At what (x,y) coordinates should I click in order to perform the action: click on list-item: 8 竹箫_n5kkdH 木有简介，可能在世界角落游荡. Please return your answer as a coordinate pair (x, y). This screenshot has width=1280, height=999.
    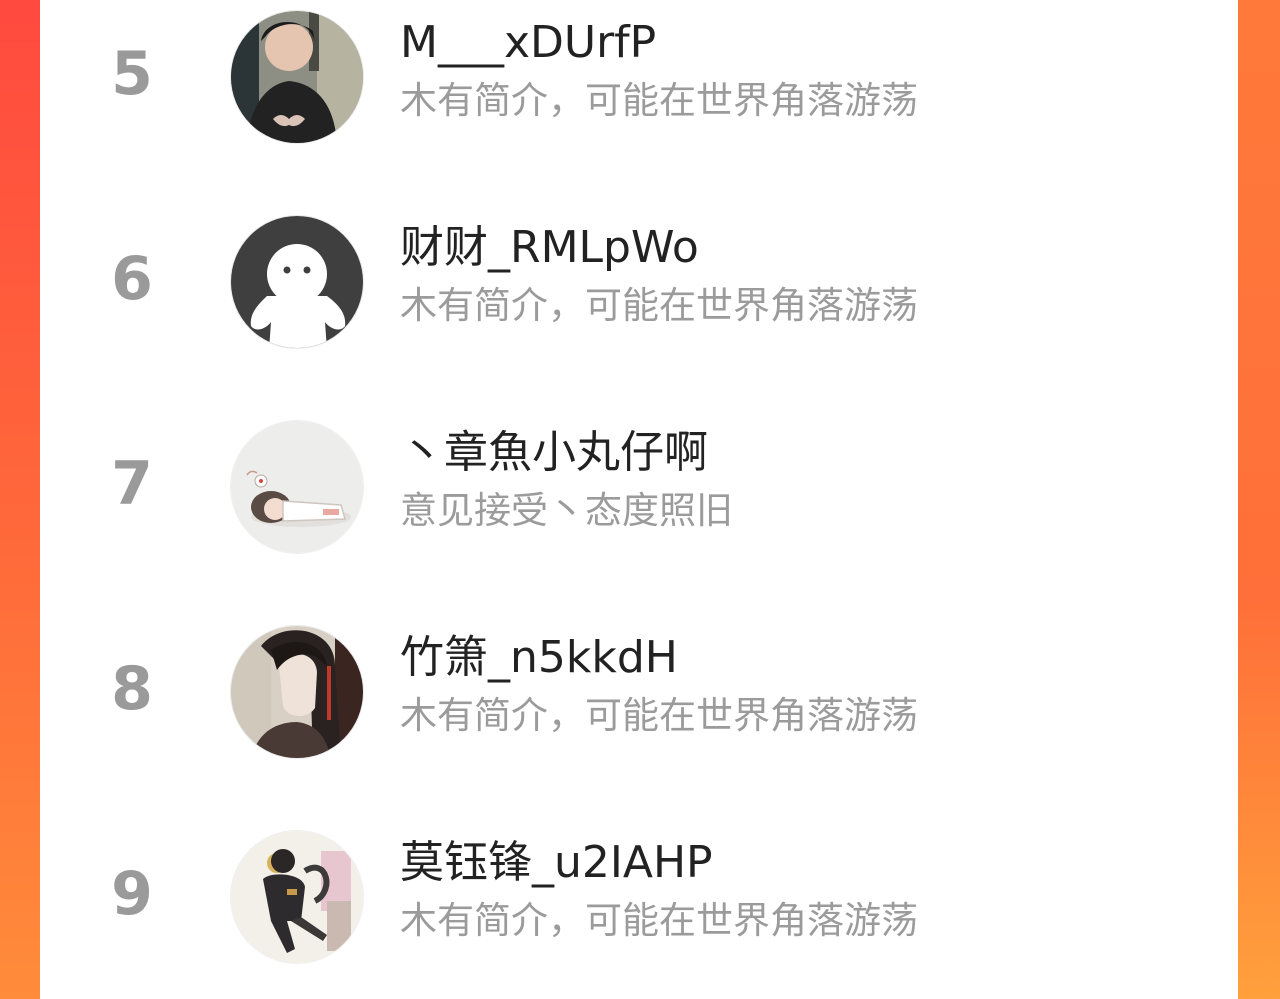
    Looking at the image, I should click on (639, 690).